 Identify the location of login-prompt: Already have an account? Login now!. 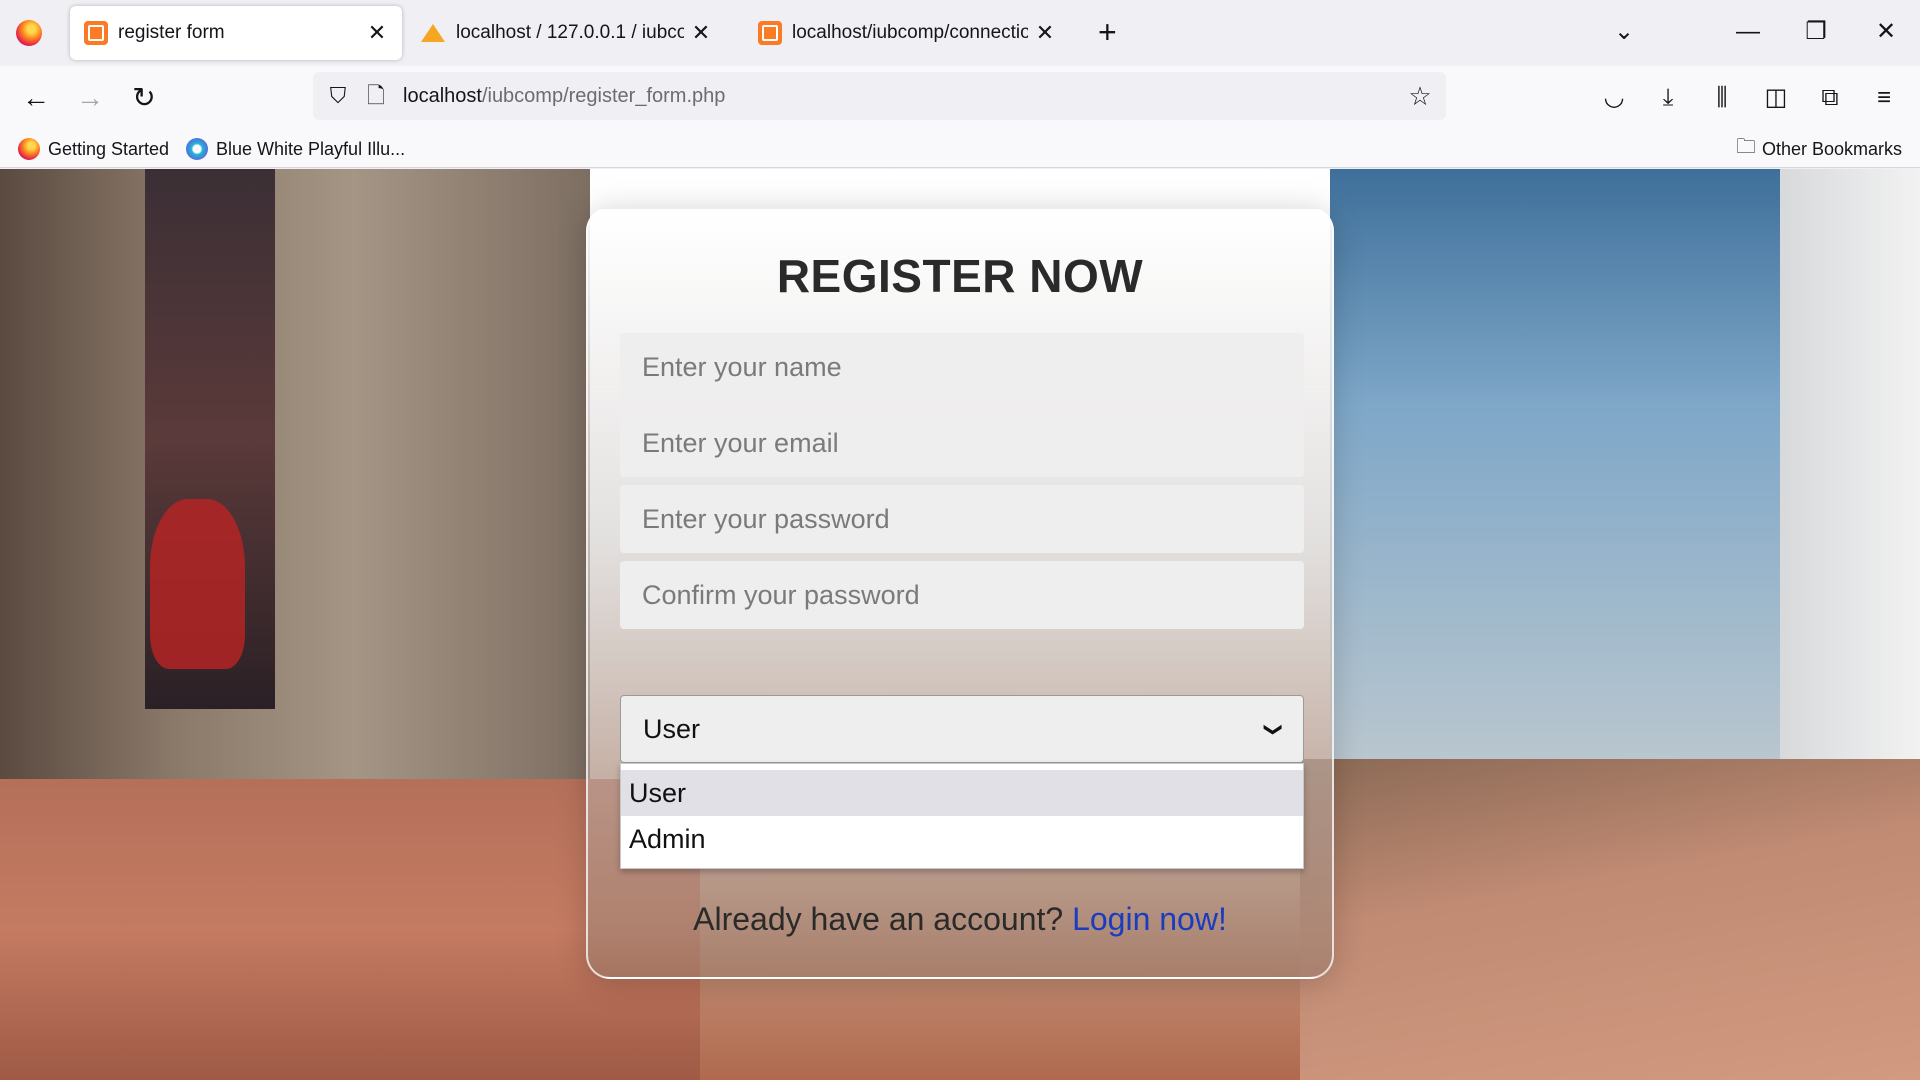
(960, 919).